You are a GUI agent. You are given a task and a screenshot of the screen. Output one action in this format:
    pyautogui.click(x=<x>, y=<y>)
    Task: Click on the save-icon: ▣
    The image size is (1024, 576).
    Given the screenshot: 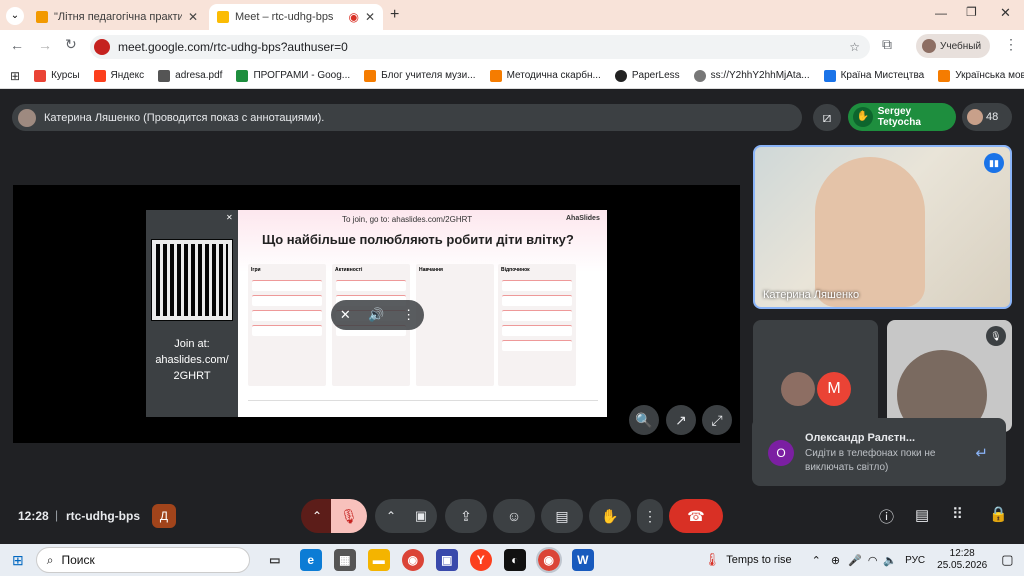 What is the action you would take?
    pyautogui.click(x=446, y=560)
    